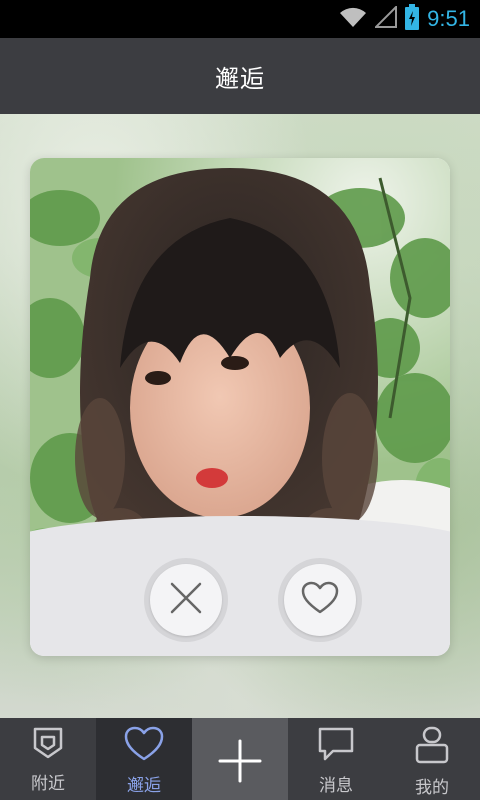 The width and height of the screenshot is (480, 800). I want to click on nav-label-encounter: 邂逅, so click(144, 786).